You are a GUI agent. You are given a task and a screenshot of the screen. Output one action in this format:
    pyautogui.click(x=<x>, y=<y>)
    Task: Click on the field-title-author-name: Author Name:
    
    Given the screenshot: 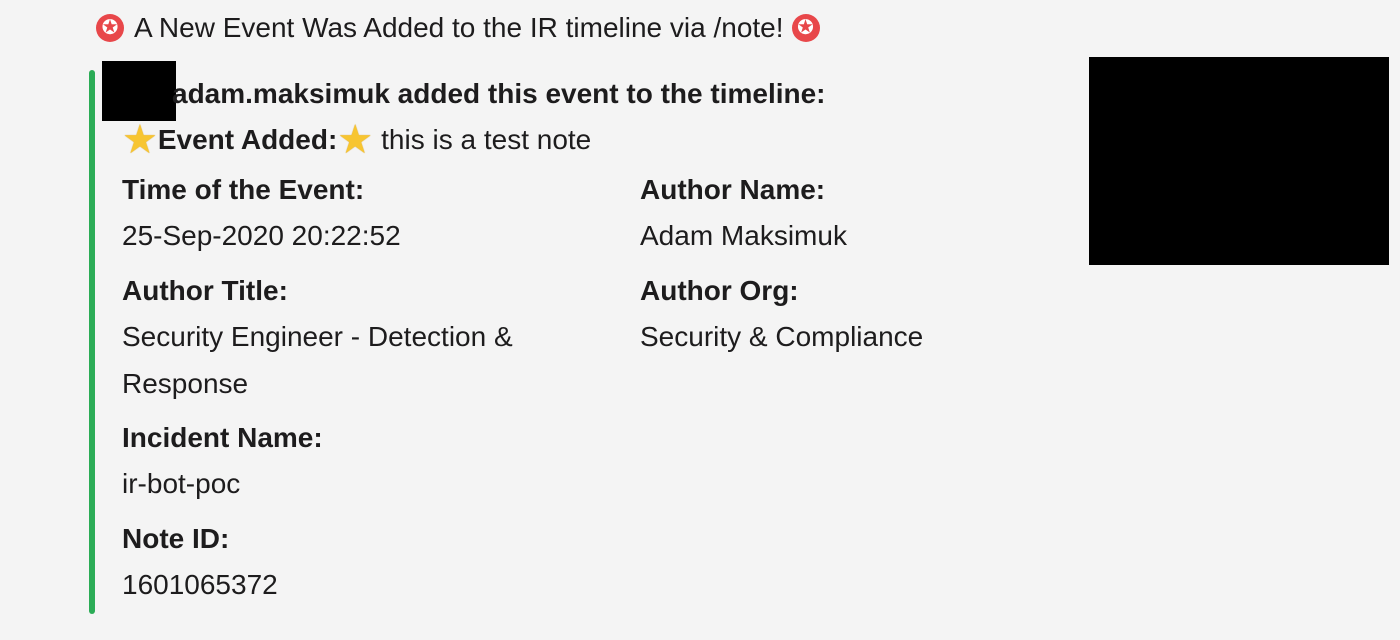 What is the action you would take?
    pyautogui.click(x=733, y=189)
    